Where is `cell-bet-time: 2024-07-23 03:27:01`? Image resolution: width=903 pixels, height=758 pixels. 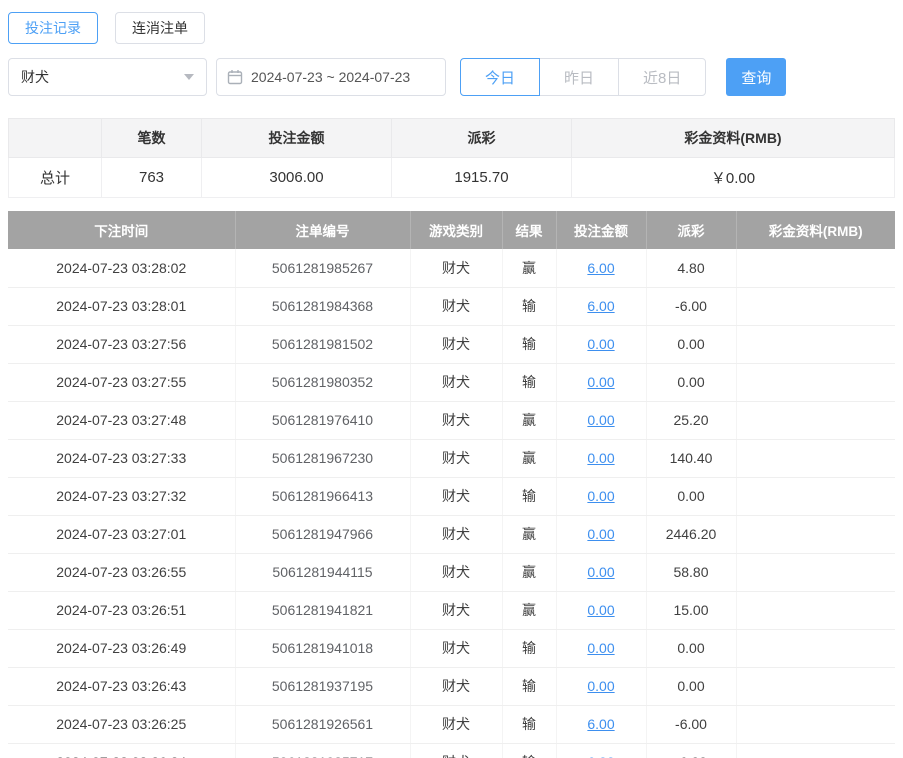 cell-bet-time: 2024-07-23 03:27:01 is located at coordinates (122, 534).